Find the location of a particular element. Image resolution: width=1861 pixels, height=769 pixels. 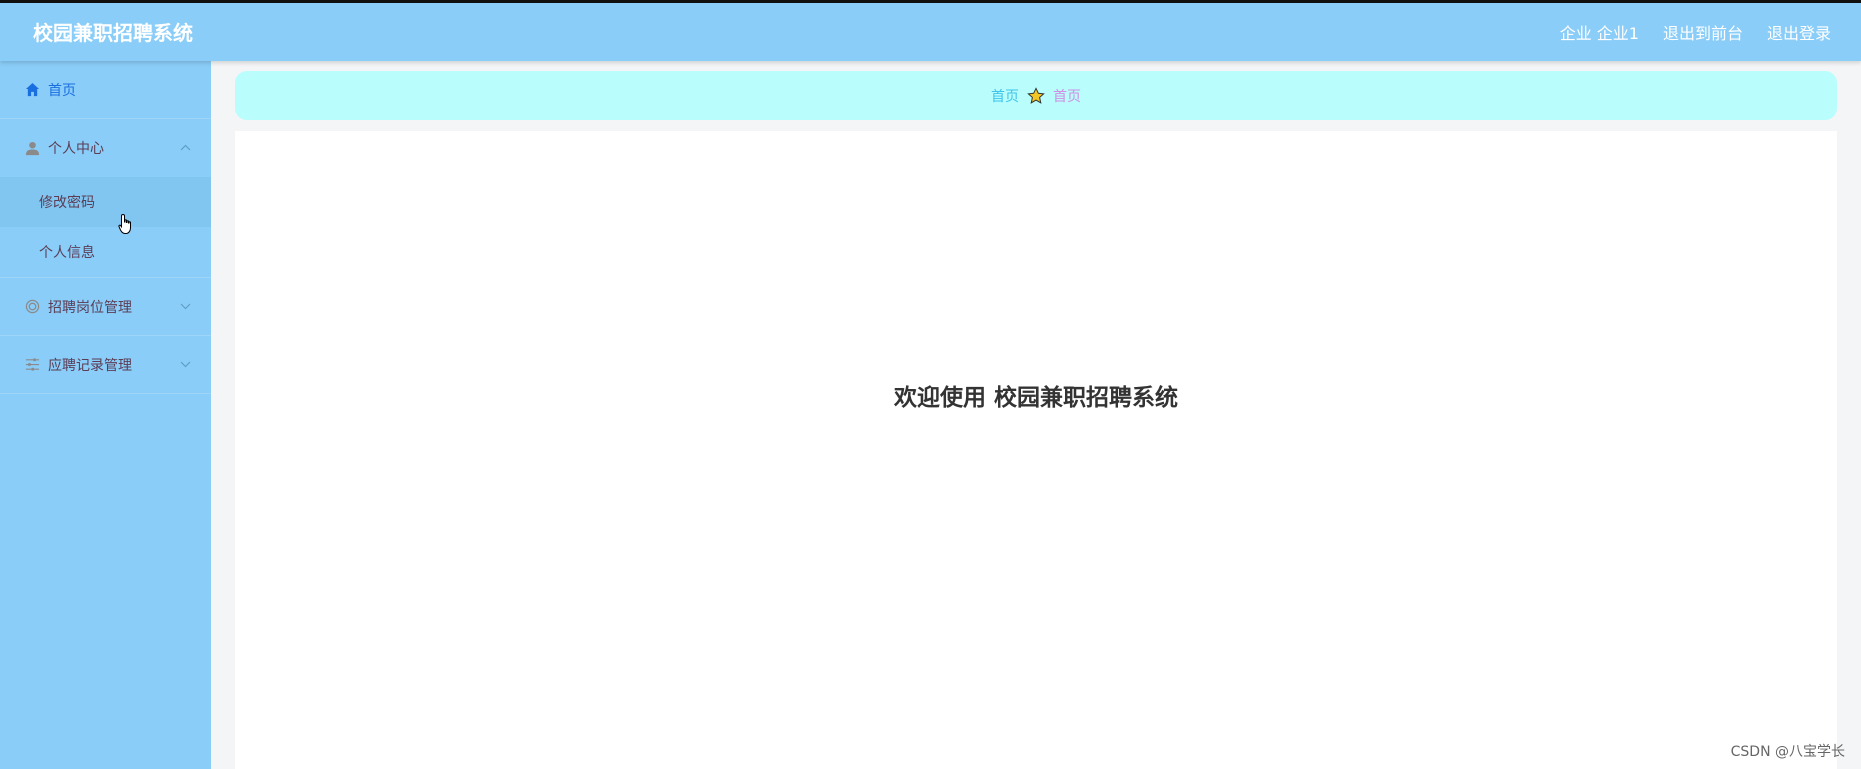

sidebar-item-jobs: 招聘岗位管理 is located at coordinates (105, 307).